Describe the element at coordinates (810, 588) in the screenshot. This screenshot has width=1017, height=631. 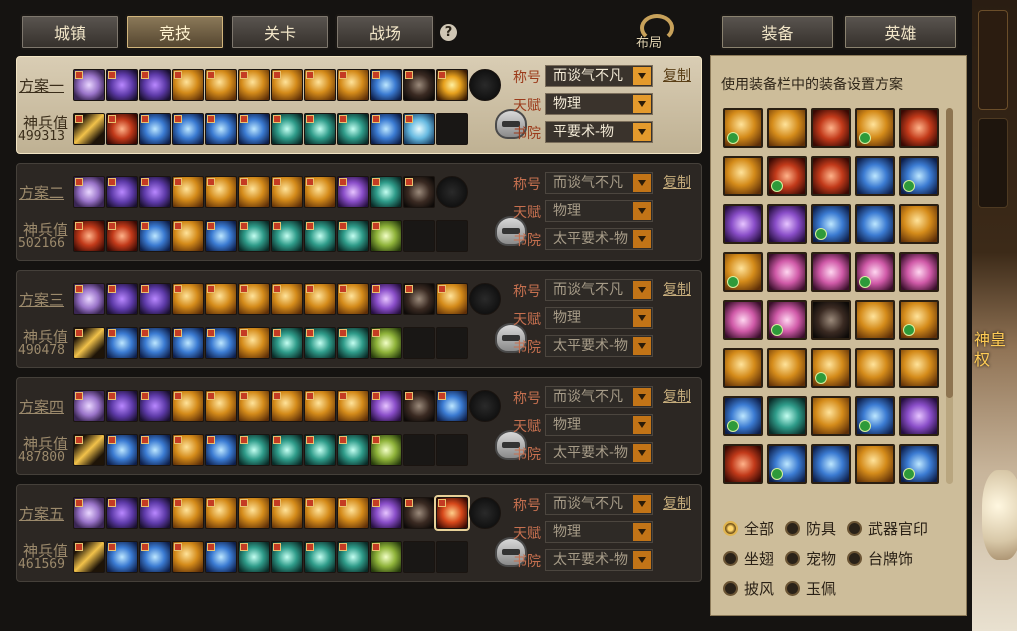
I see `filter-radio: 玉佩` at that location.